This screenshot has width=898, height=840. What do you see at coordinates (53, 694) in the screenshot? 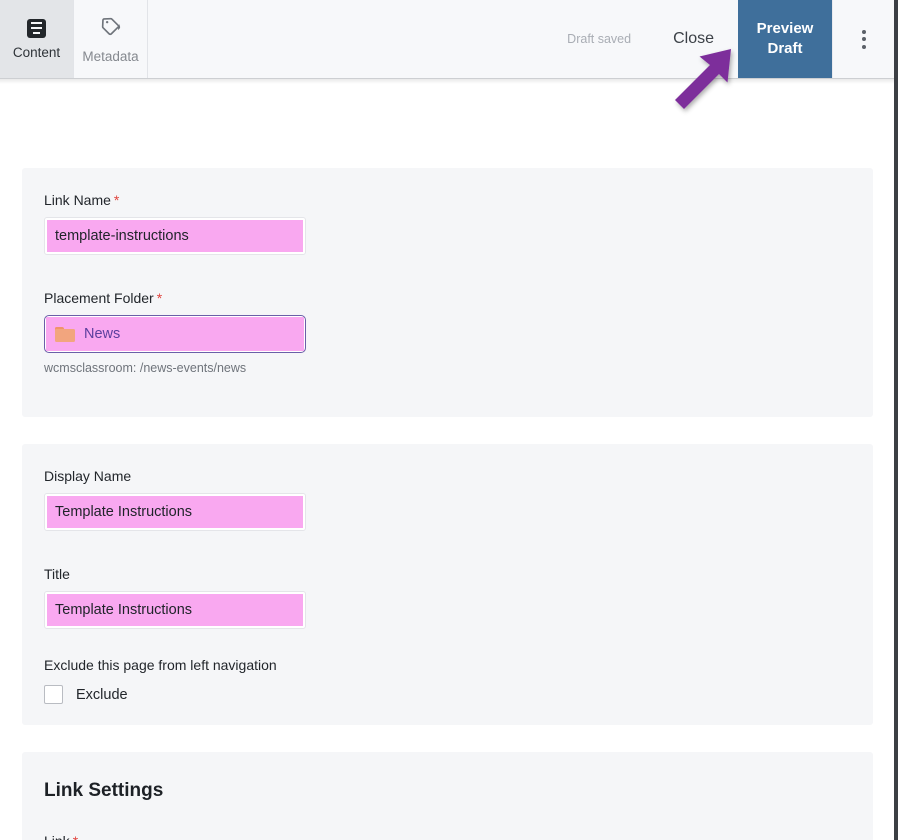
I see `exclude-checkbox` at bounding box center [53, 694].